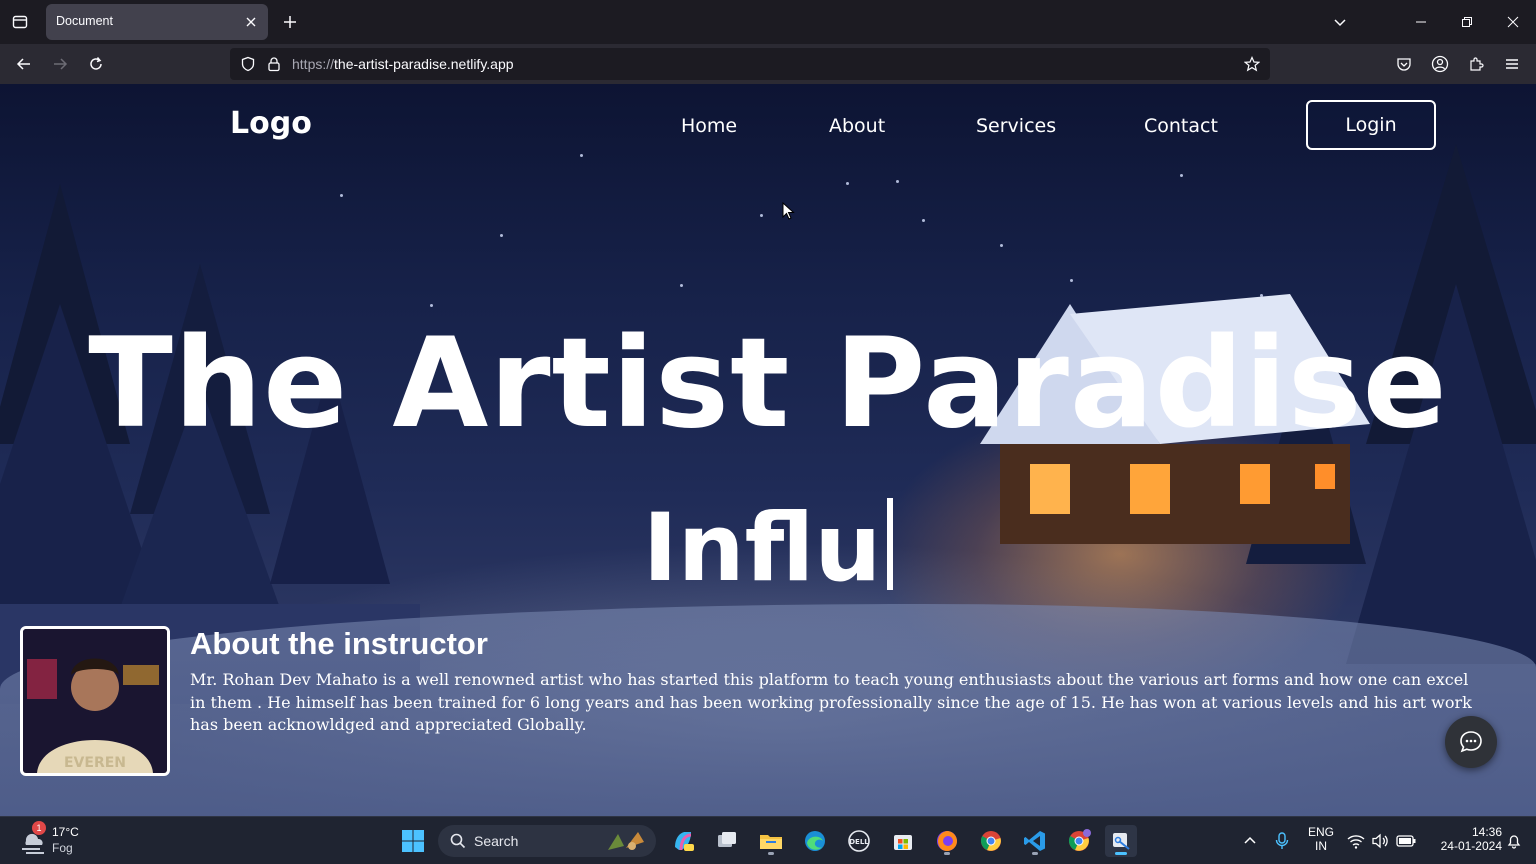 The height and width of the screenshot is (864, 1536). What do you see at coordinates (771, 841) in the screenshot?
I see `file-explorer-icon` at bounding box center [771, 841].